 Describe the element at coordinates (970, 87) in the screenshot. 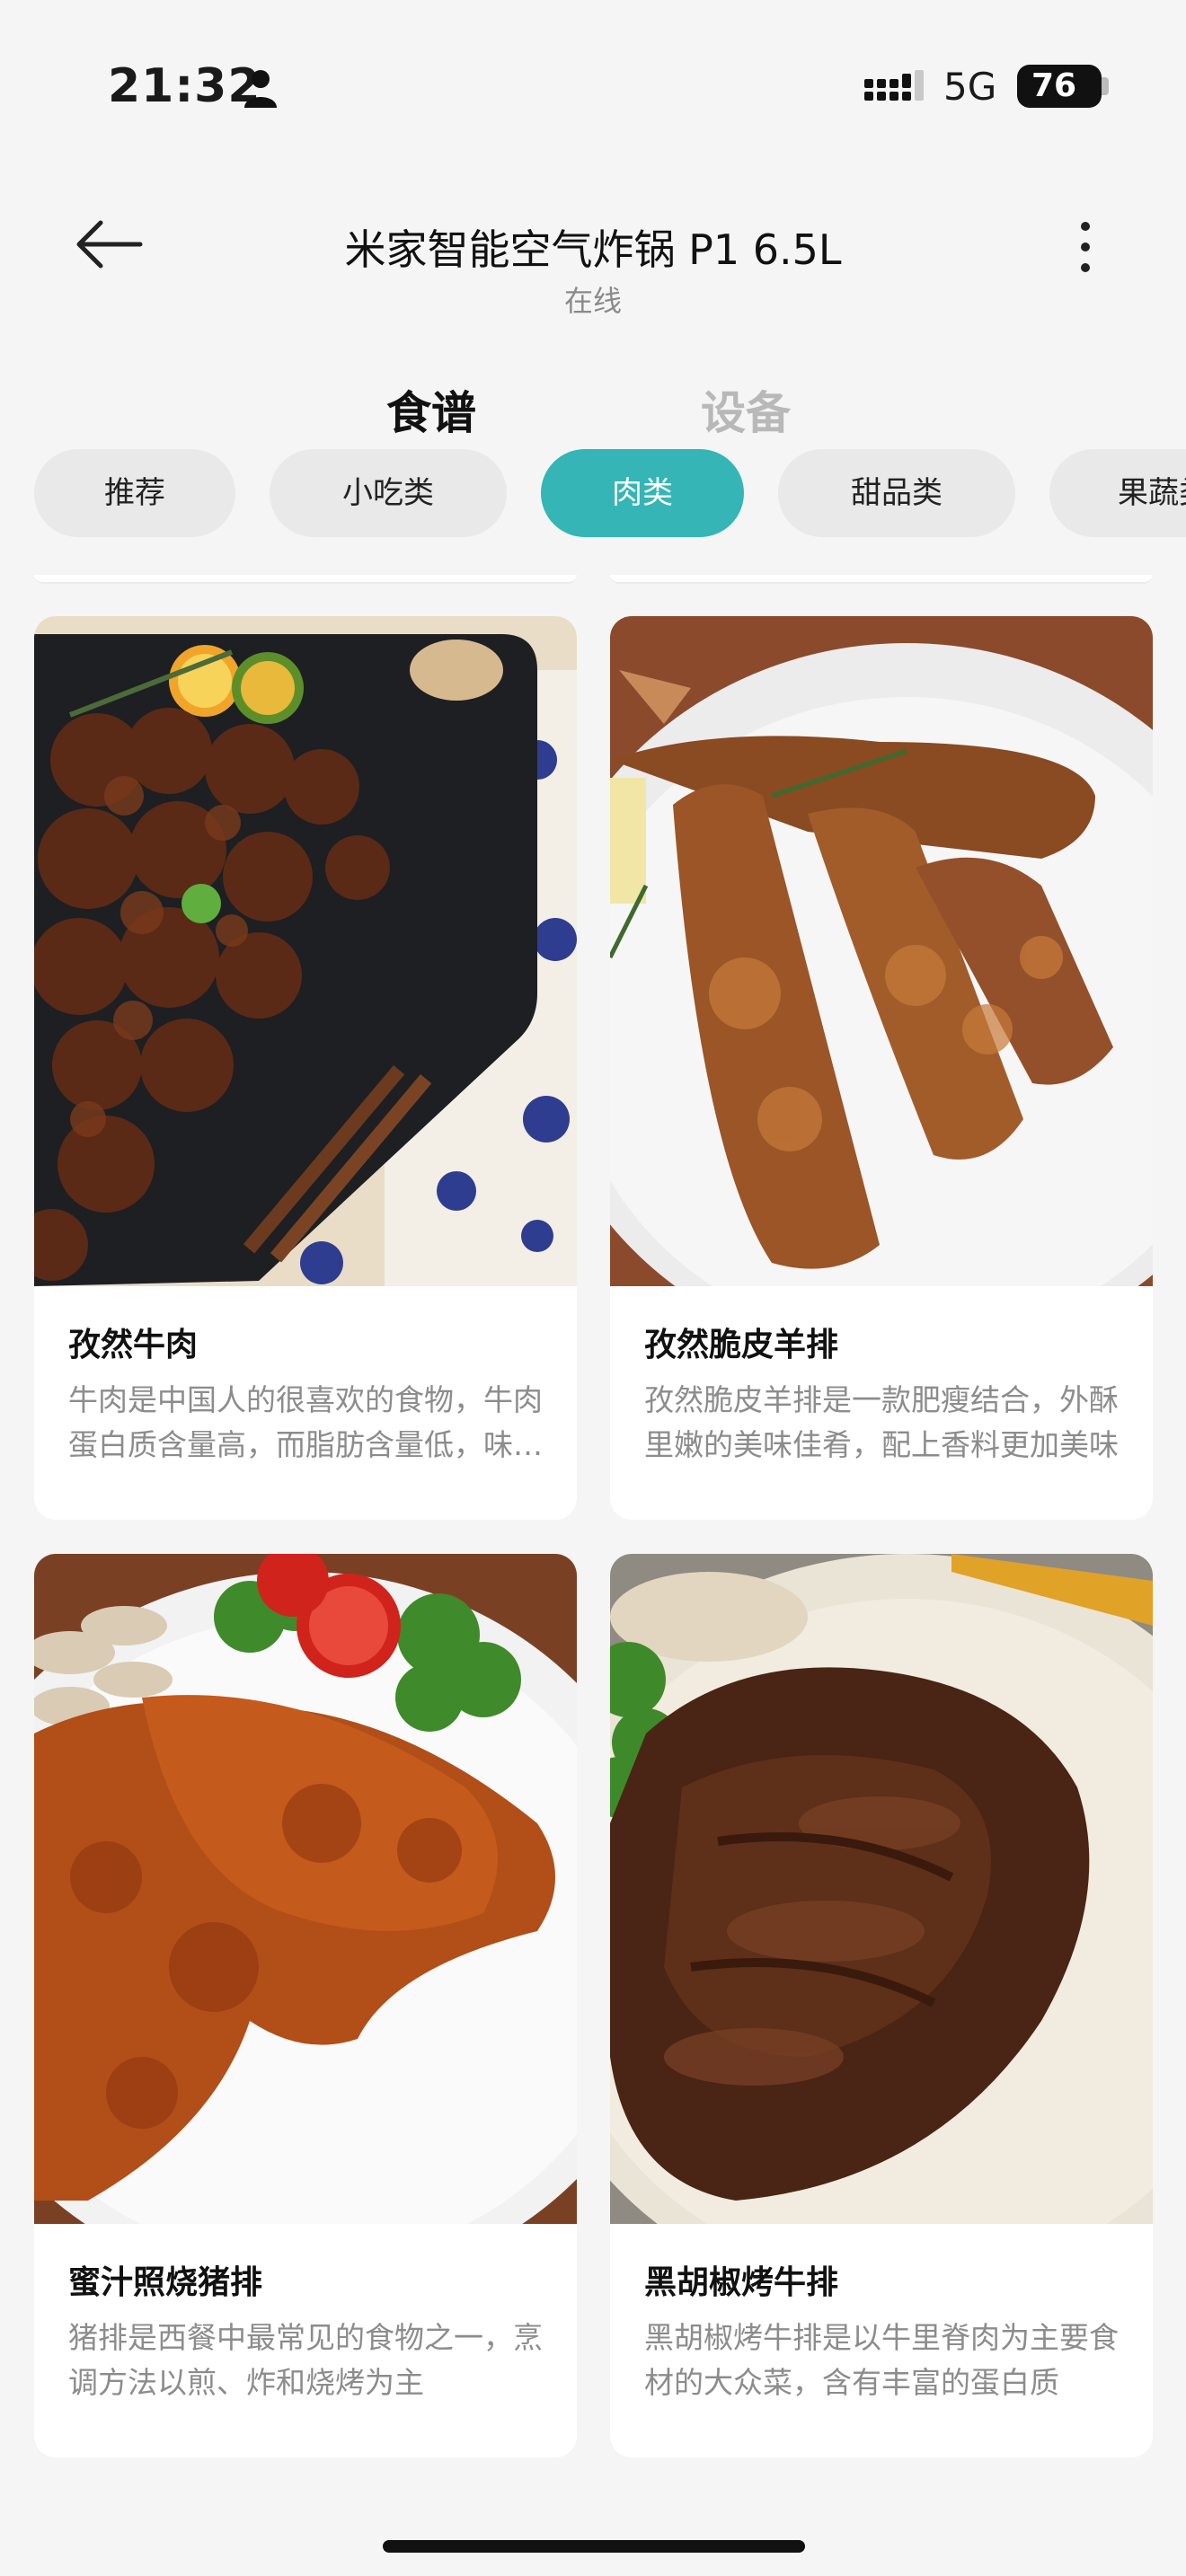

I see `network-label: 5G` at that location.